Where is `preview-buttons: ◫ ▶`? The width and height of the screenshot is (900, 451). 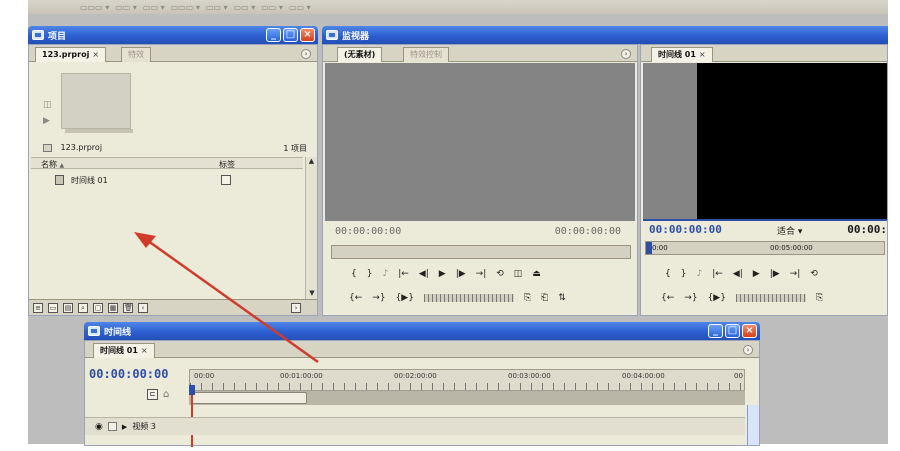
preview-buttons: ◫ ▶ is located at coordinates (47, 113).